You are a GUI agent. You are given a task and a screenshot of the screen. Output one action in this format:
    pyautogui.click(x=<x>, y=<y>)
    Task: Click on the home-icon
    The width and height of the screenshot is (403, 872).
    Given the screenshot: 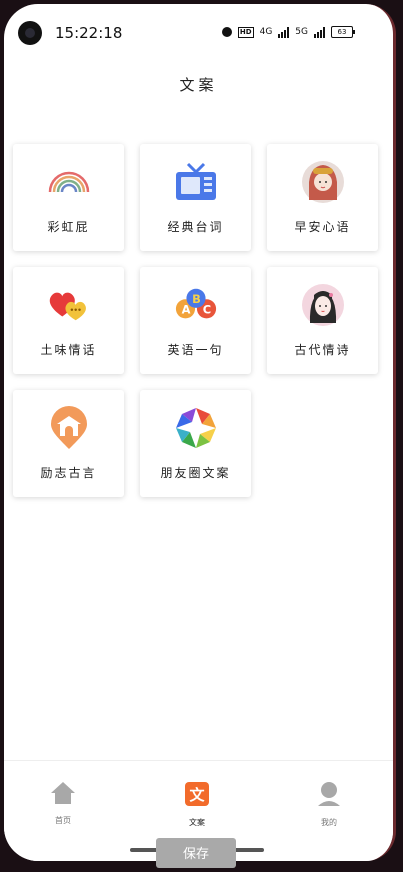 What is the action you would take?
    pyautogui.click(x=63, y=793)
    